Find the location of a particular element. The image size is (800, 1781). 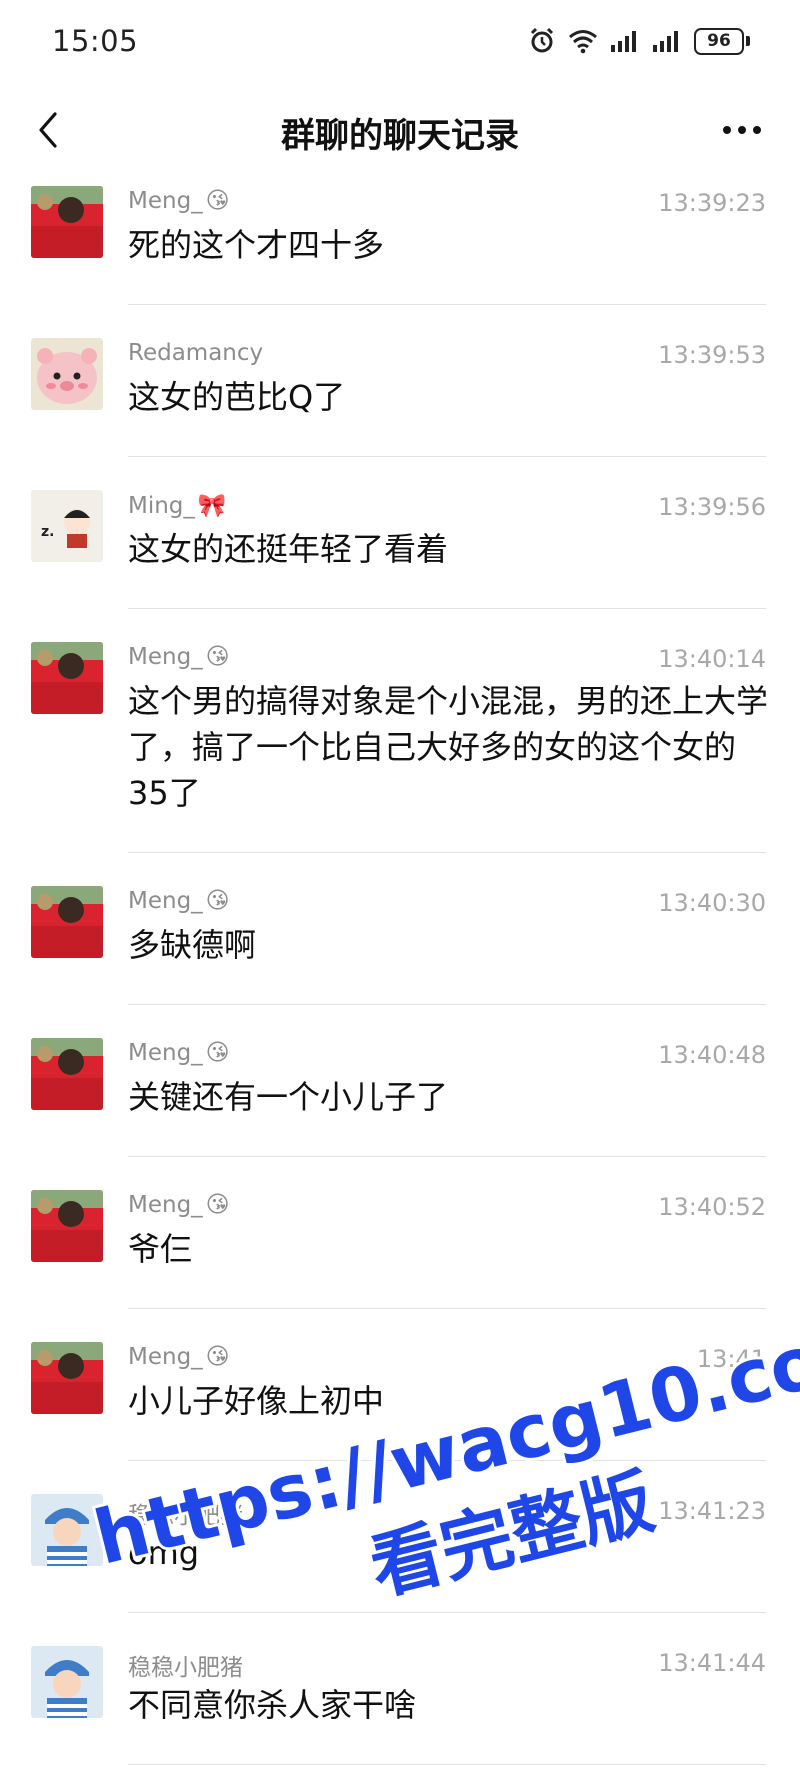

message-item: z. Ming_ 🎀 13:39:56 这女的还挺年轻了看着 is located at coordinates (400, 544).